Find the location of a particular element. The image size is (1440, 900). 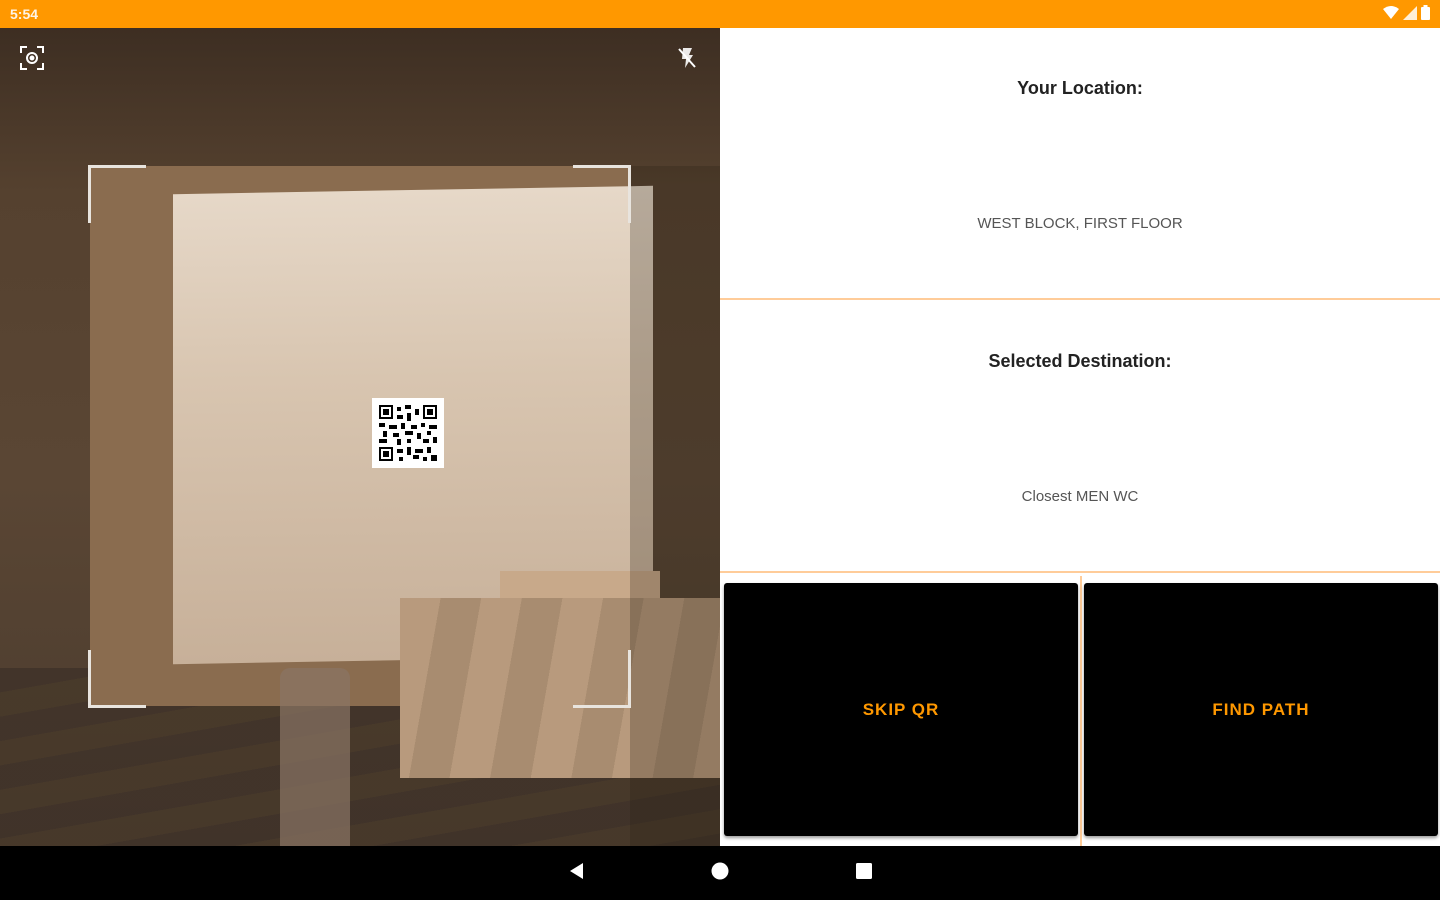

status-time: 5:54 is located at coordinates (24, 14).